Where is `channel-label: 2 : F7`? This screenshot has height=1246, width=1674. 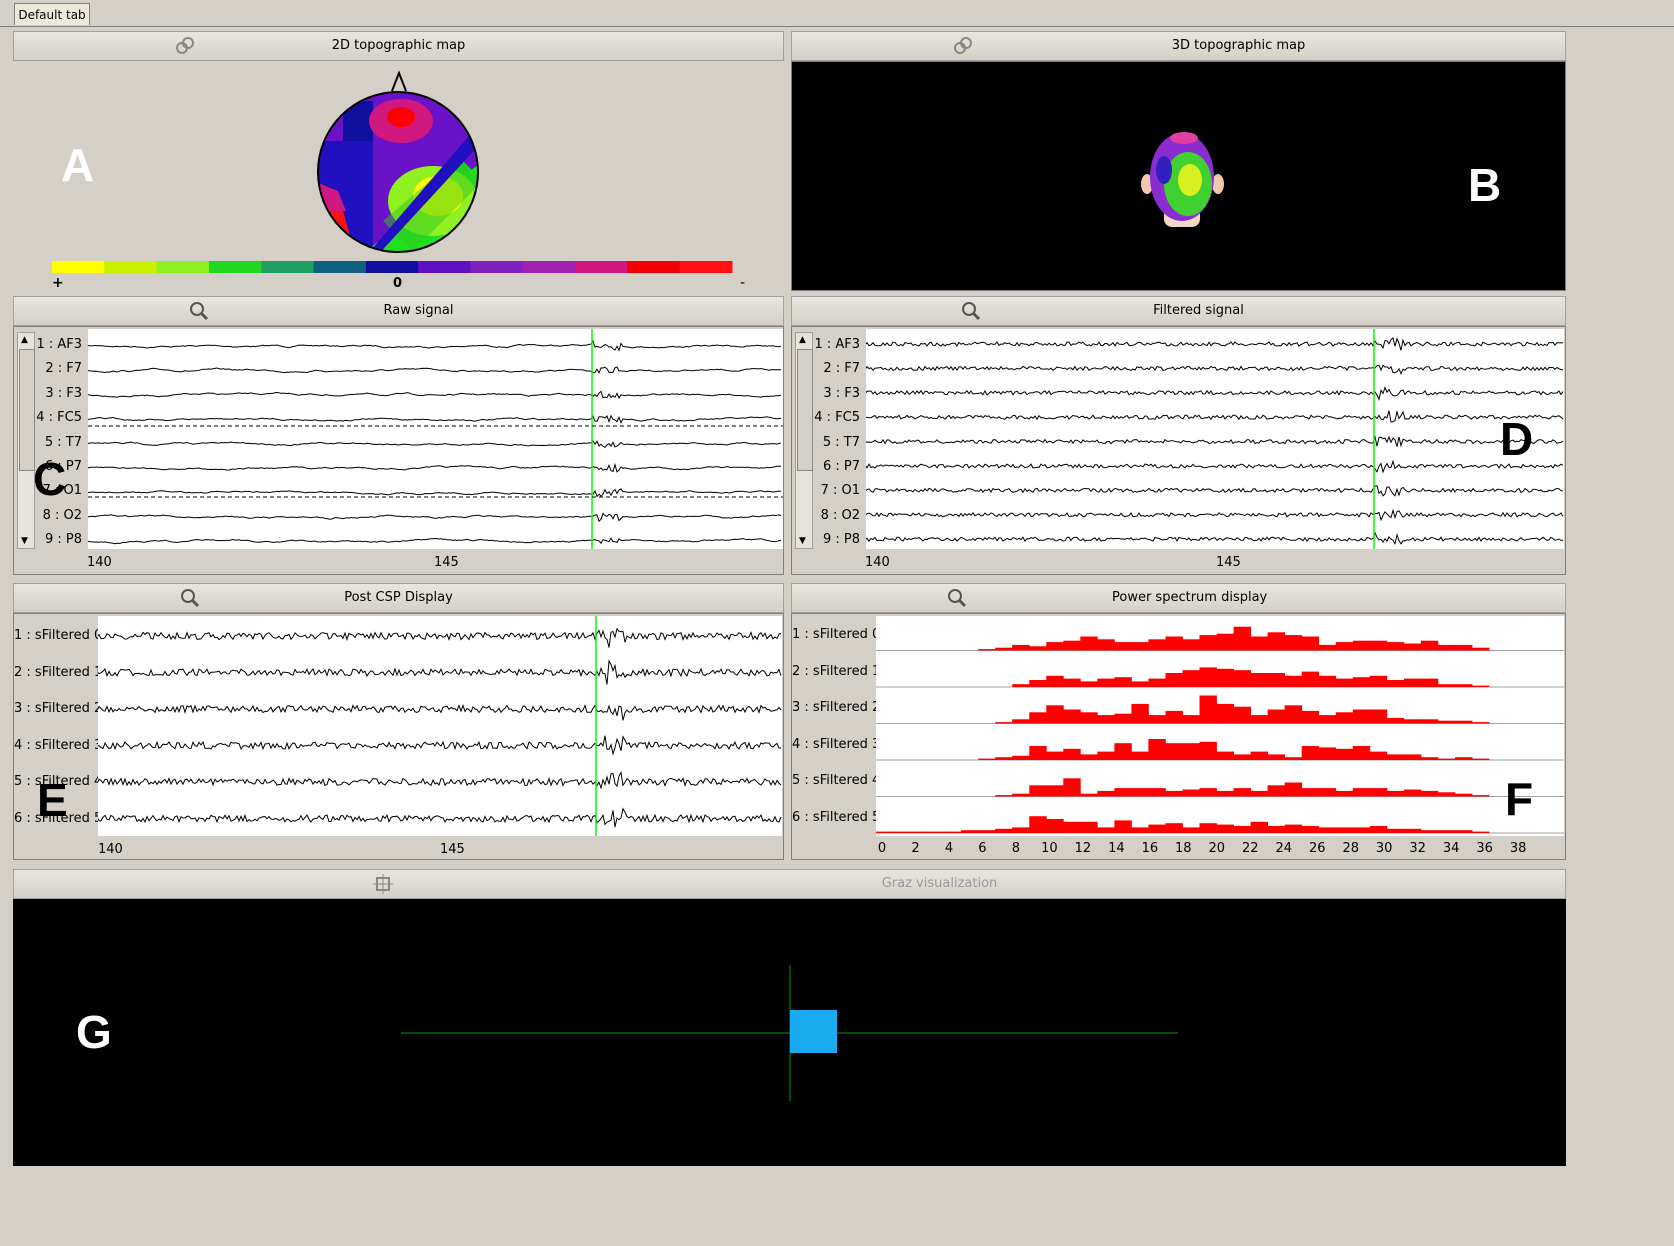 channel-label: 2 : F7 is located at coordinates (63, 369).